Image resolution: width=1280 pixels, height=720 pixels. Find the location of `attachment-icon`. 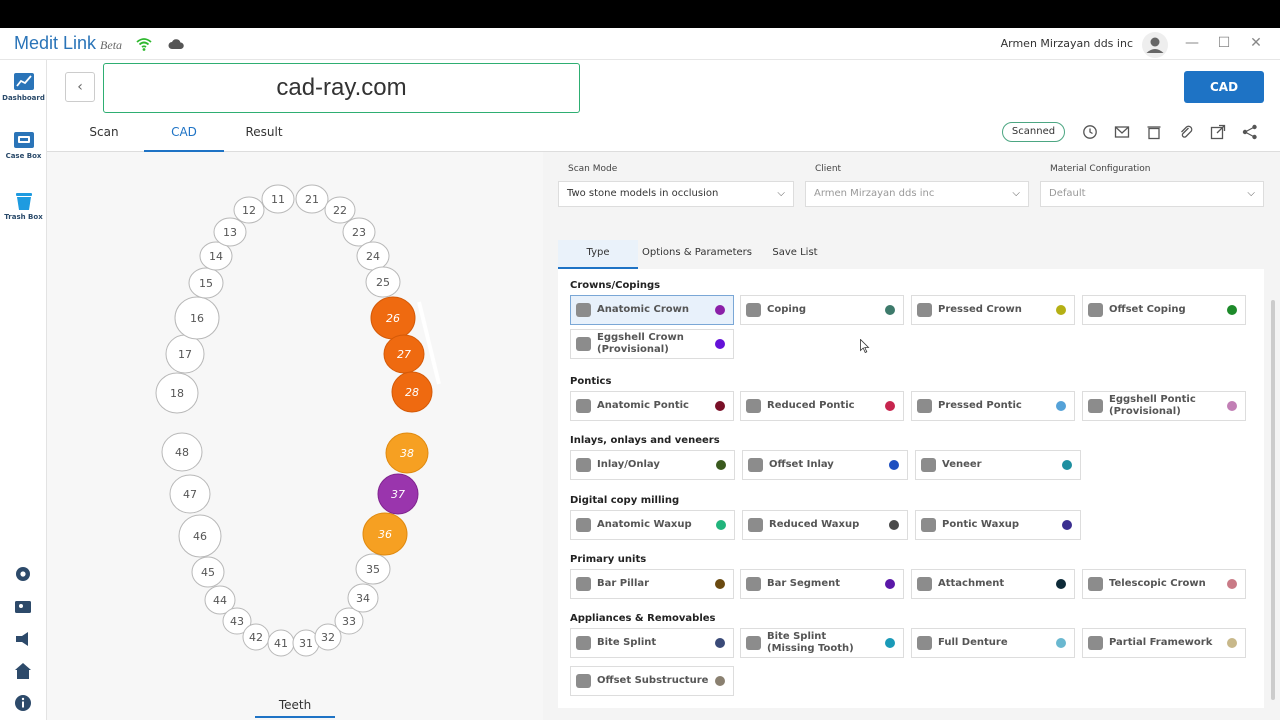

attachment-icon is located at coordinates (1186, 132).